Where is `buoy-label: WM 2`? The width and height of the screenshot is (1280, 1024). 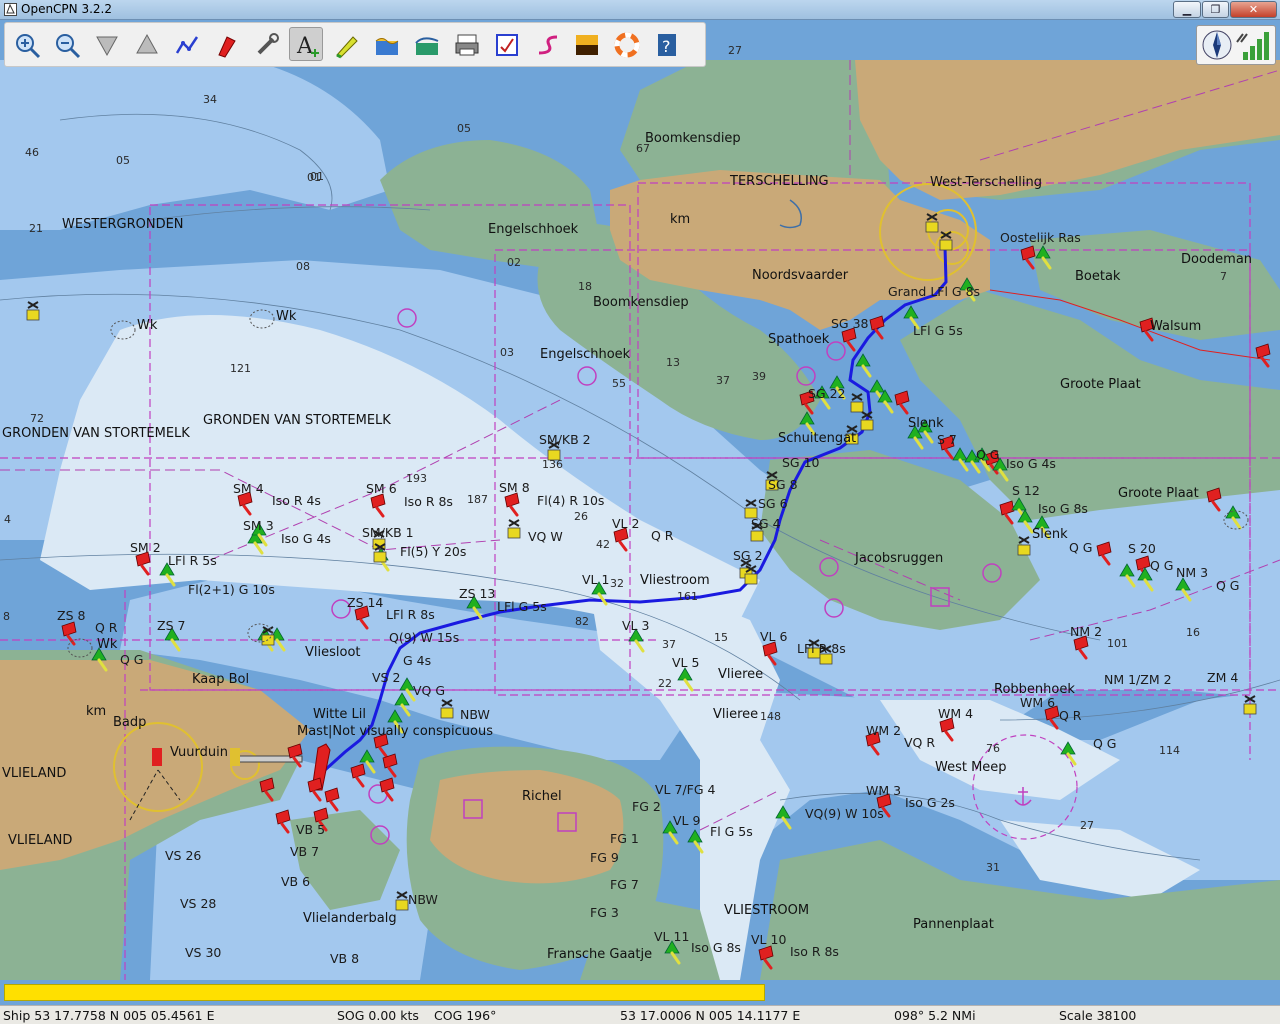 buoy-label: WM 2 is located at coordinates (883, 730).